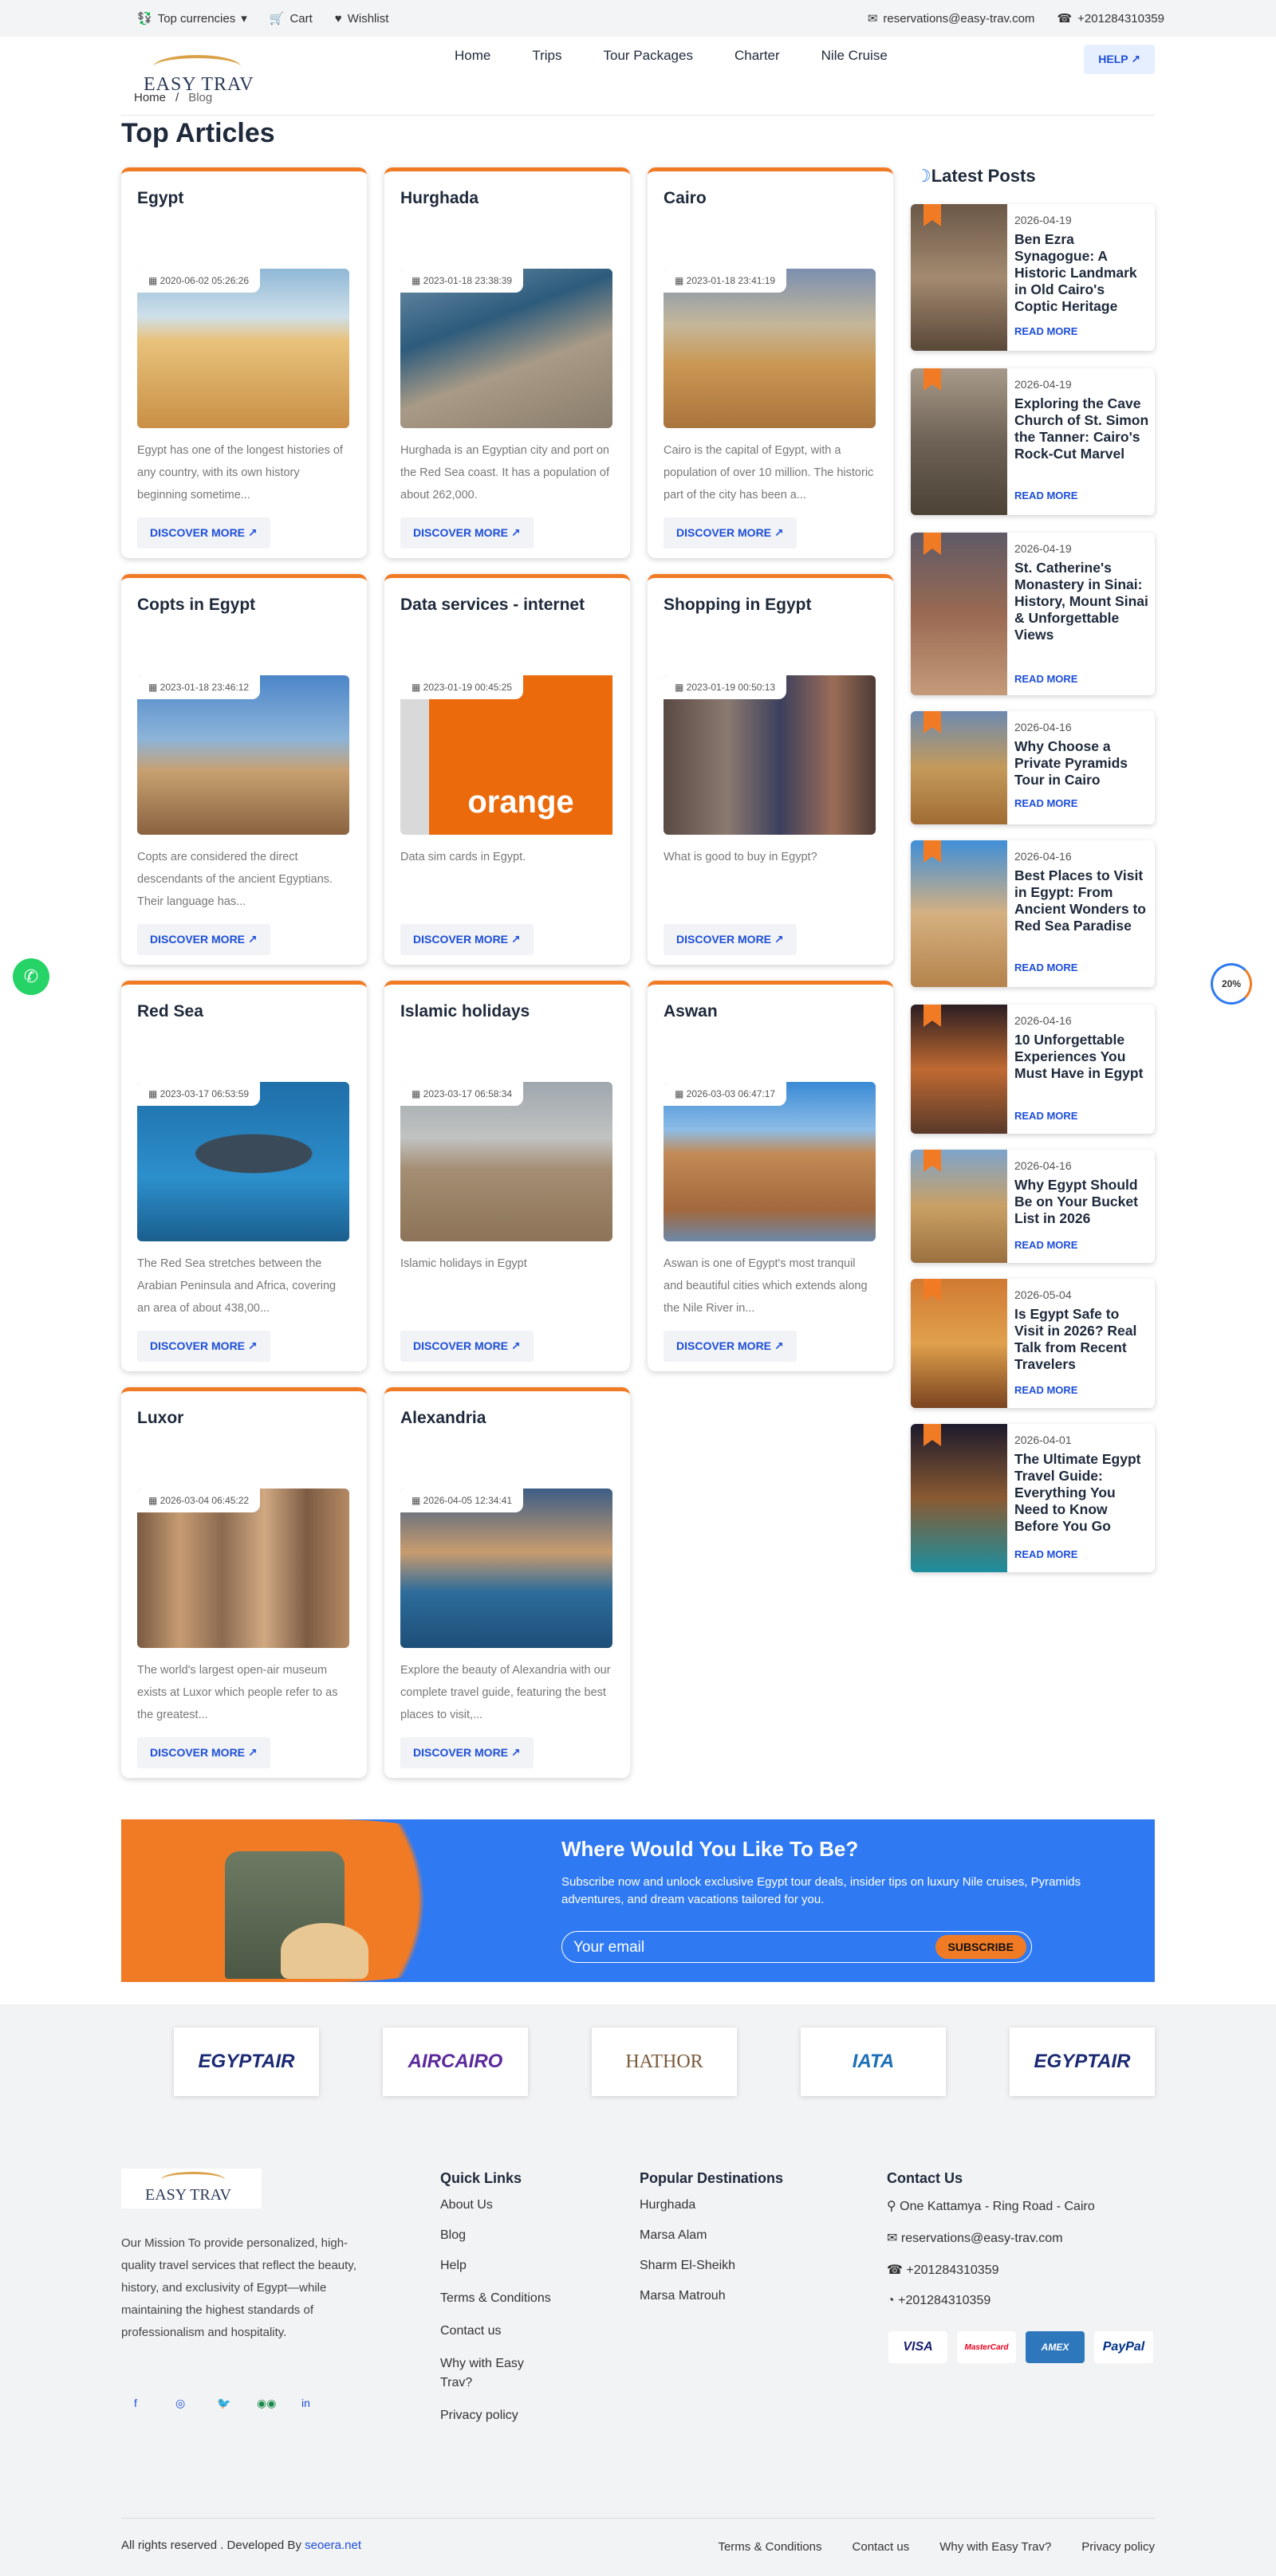 This screenshot has height=2576, width=1276. Describe the element at coordinates (951, 19) in the screenshot. I see `topbar-email-link: ✉ reservations@easy-trav.com` at that location.